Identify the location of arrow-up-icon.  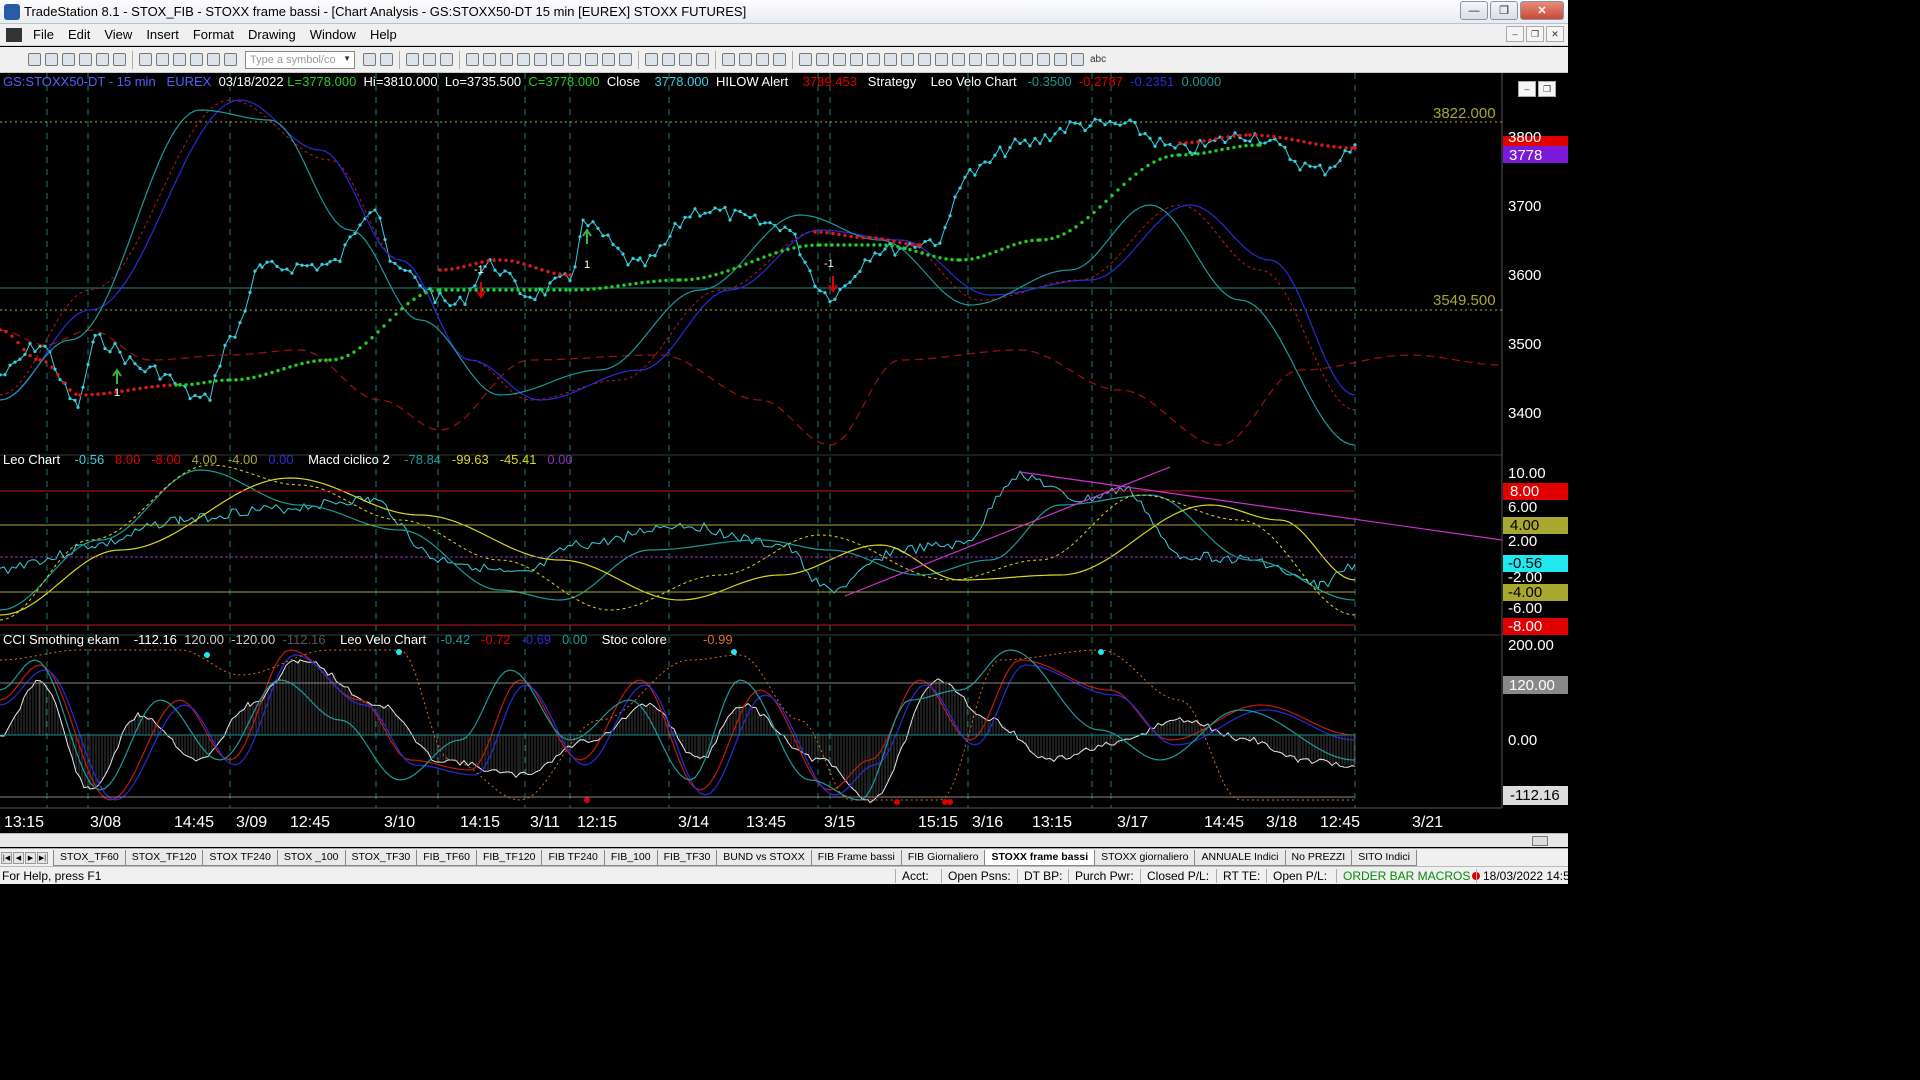
(1043, 59).